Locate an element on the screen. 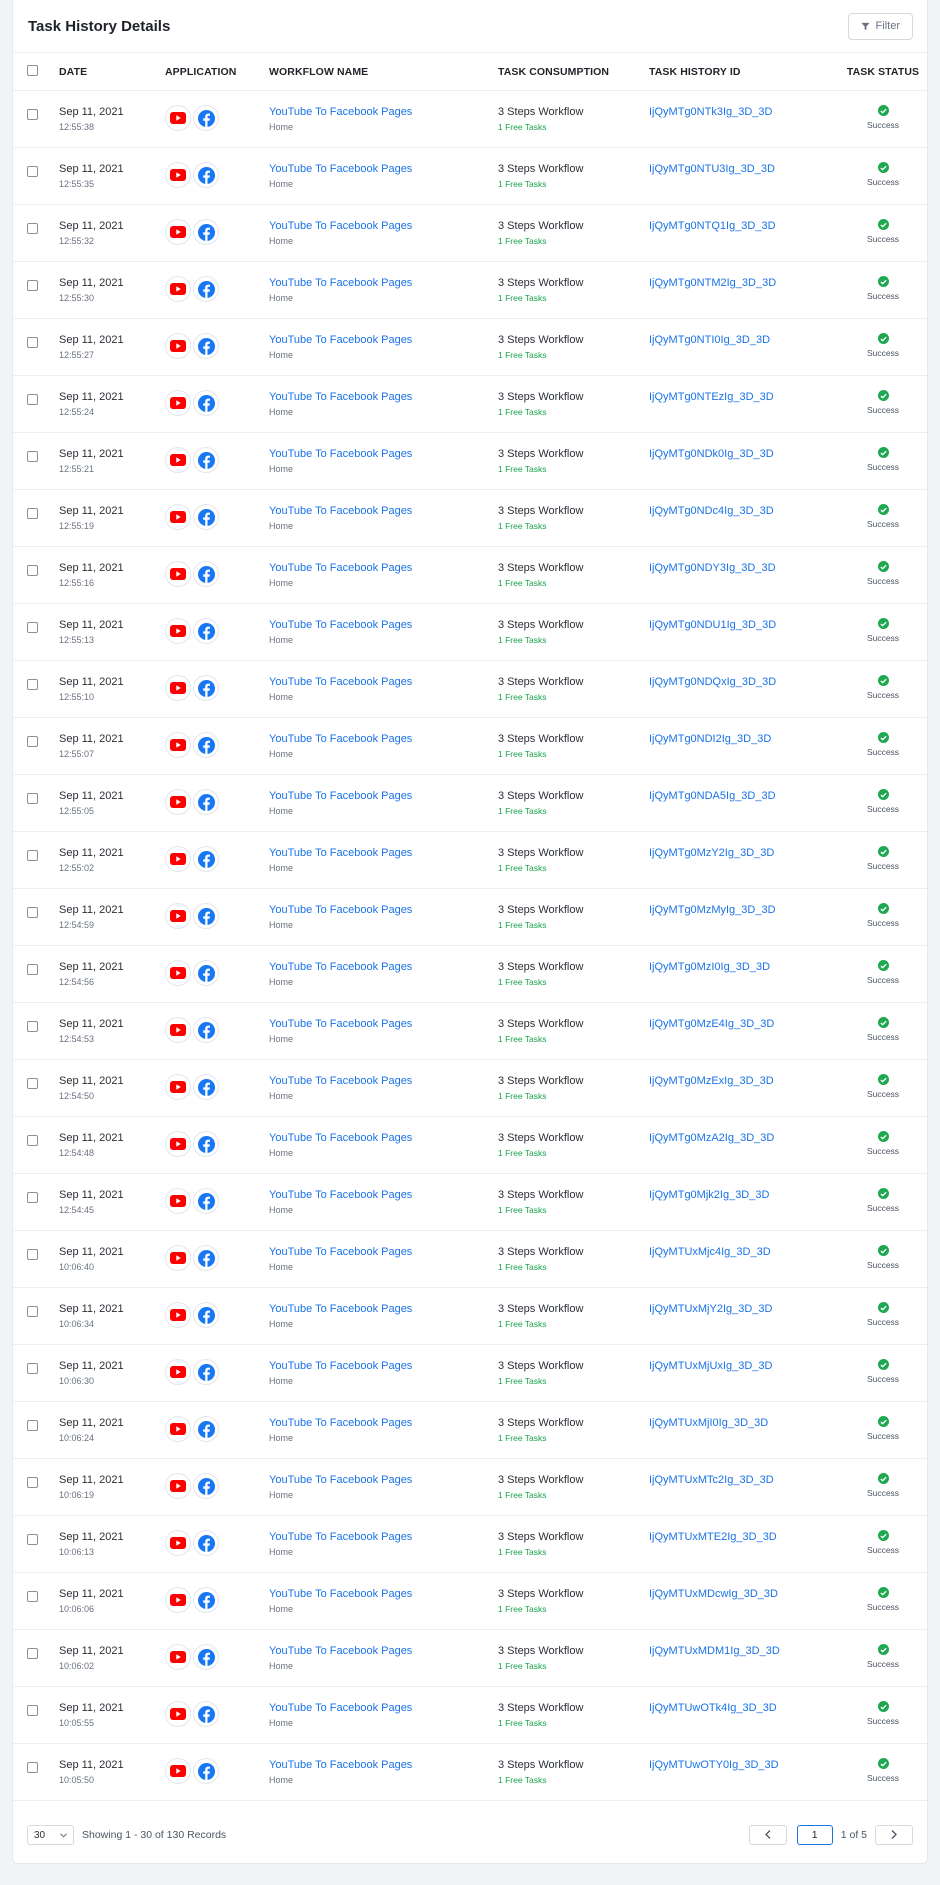  task-history-id-link: IjQyMTUxMjY2Ig_3D_3D is located at coordinates (744, 1309).